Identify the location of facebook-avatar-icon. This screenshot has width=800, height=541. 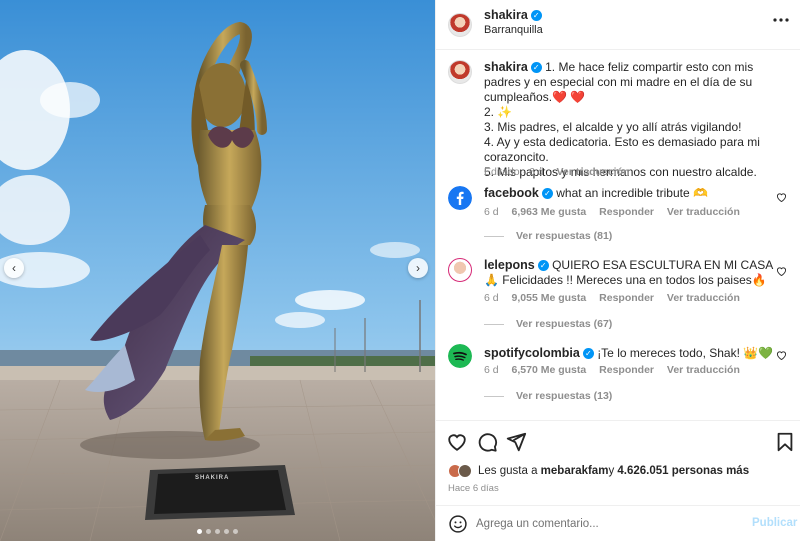
(460, 198).